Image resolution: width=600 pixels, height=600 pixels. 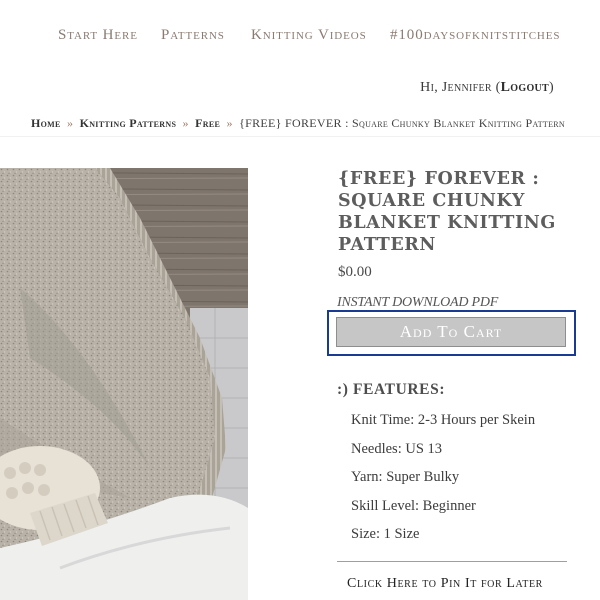 What do you see at coordinates (452, 561) in the screenshot?
I see `features-divider` at bounding box center [452, 561].